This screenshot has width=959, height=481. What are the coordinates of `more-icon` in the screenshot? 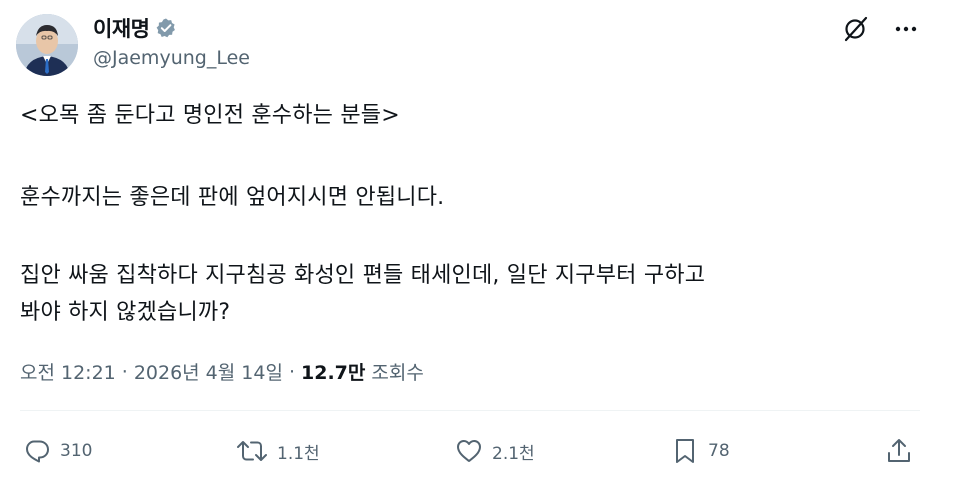 It's located at (906, 29).